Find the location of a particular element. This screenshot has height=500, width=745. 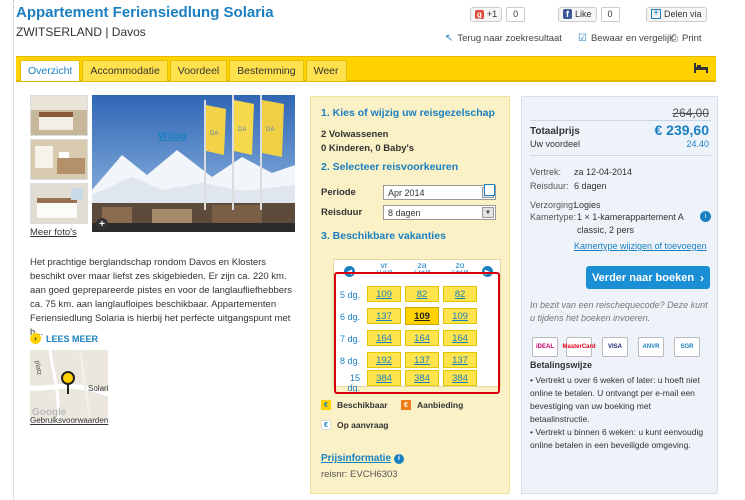

gplus-count: 0 is located at coordinates (516, 14).